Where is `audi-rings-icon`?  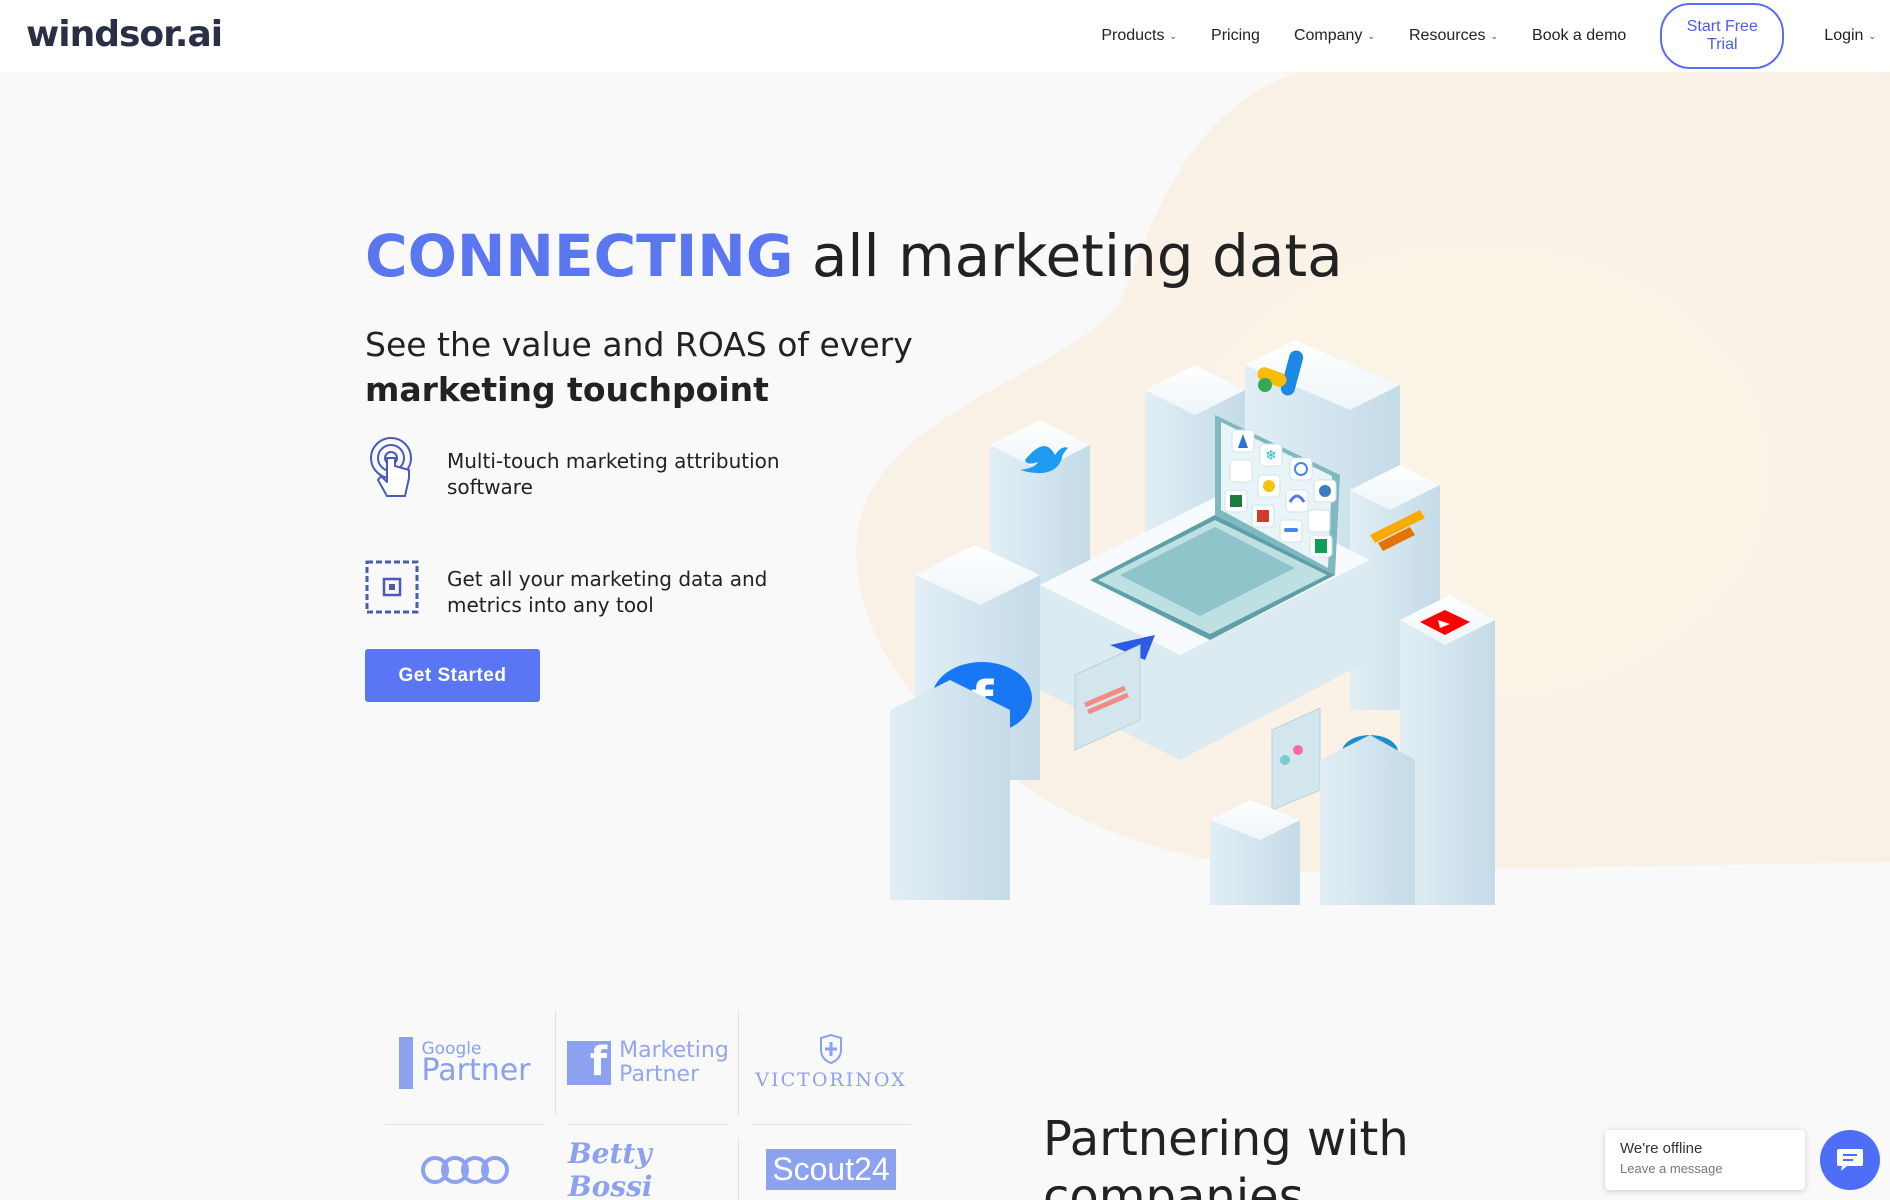
audi-rings-icon is located at coordinates (465, 1169).